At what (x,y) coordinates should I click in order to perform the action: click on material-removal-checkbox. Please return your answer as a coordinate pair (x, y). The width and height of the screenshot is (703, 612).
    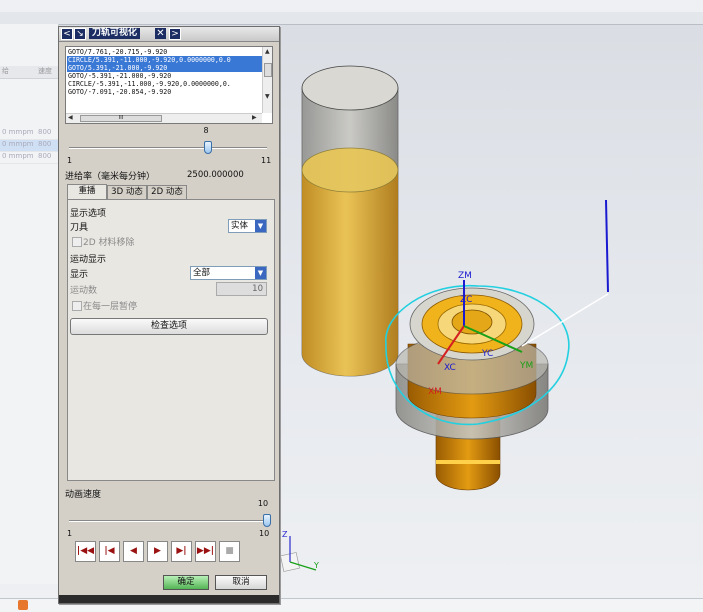
    Looking at the image, I should click on (77, 242).